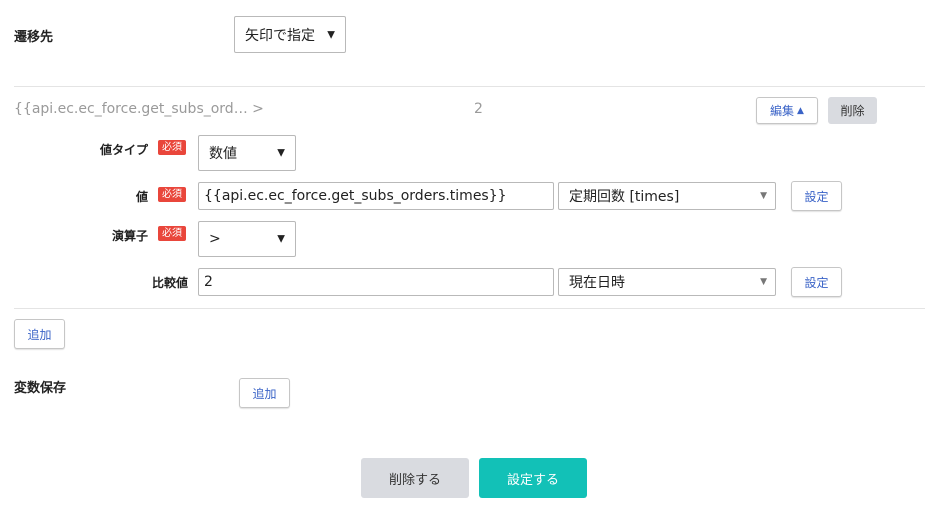 This screenshot has width=925, height=524. I want to click on compare-settings-button: 設定, so click(816, 282).